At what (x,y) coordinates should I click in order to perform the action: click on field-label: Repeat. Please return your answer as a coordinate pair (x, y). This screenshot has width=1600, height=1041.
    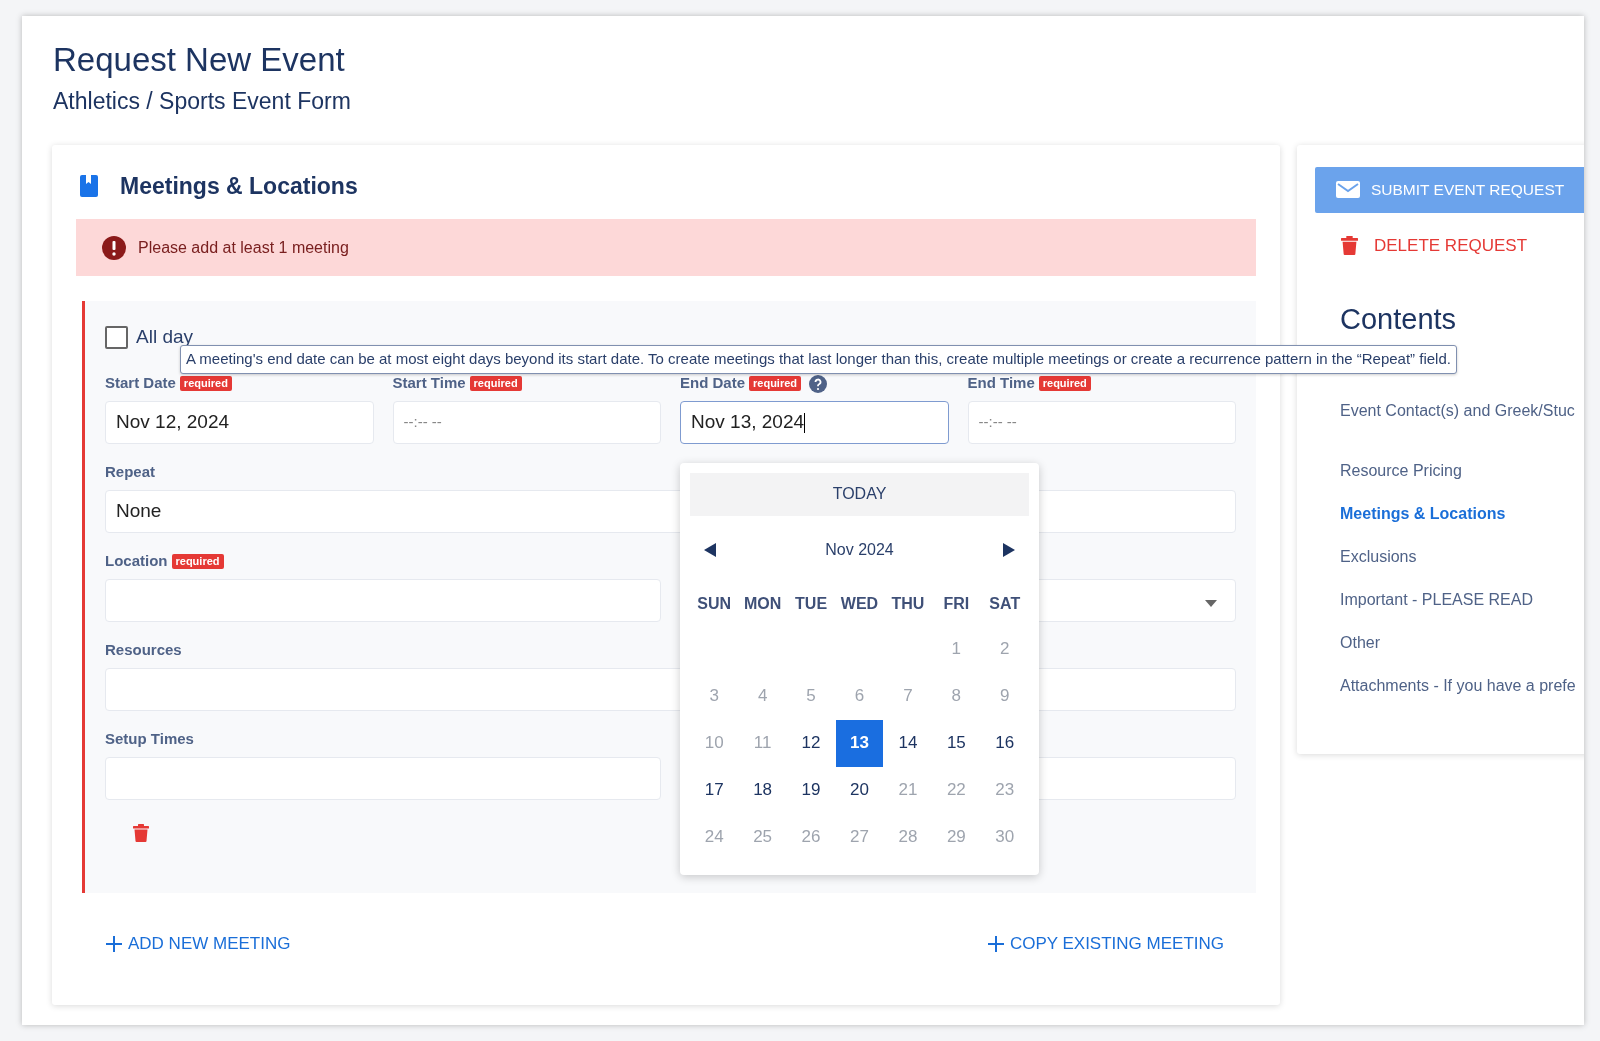
    Looking at the image, I should click on (130, 472).